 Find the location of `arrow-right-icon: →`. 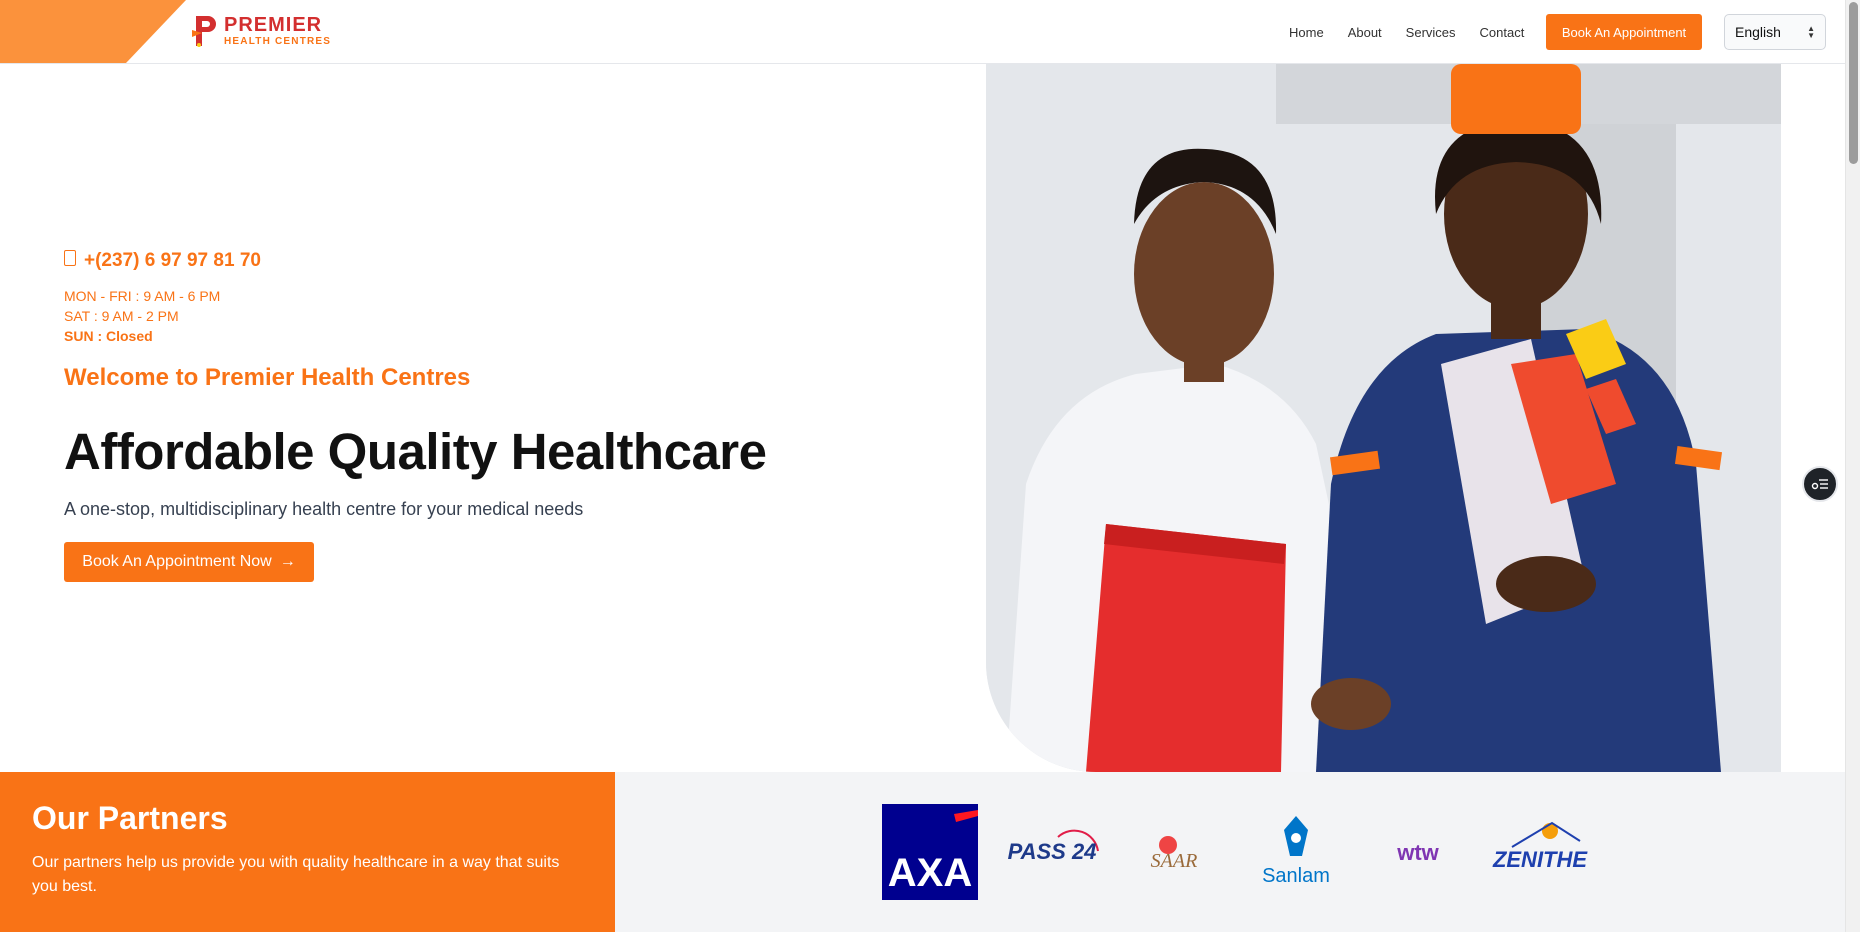

arrow-right-icon: → is located at coordinates (287, 561).